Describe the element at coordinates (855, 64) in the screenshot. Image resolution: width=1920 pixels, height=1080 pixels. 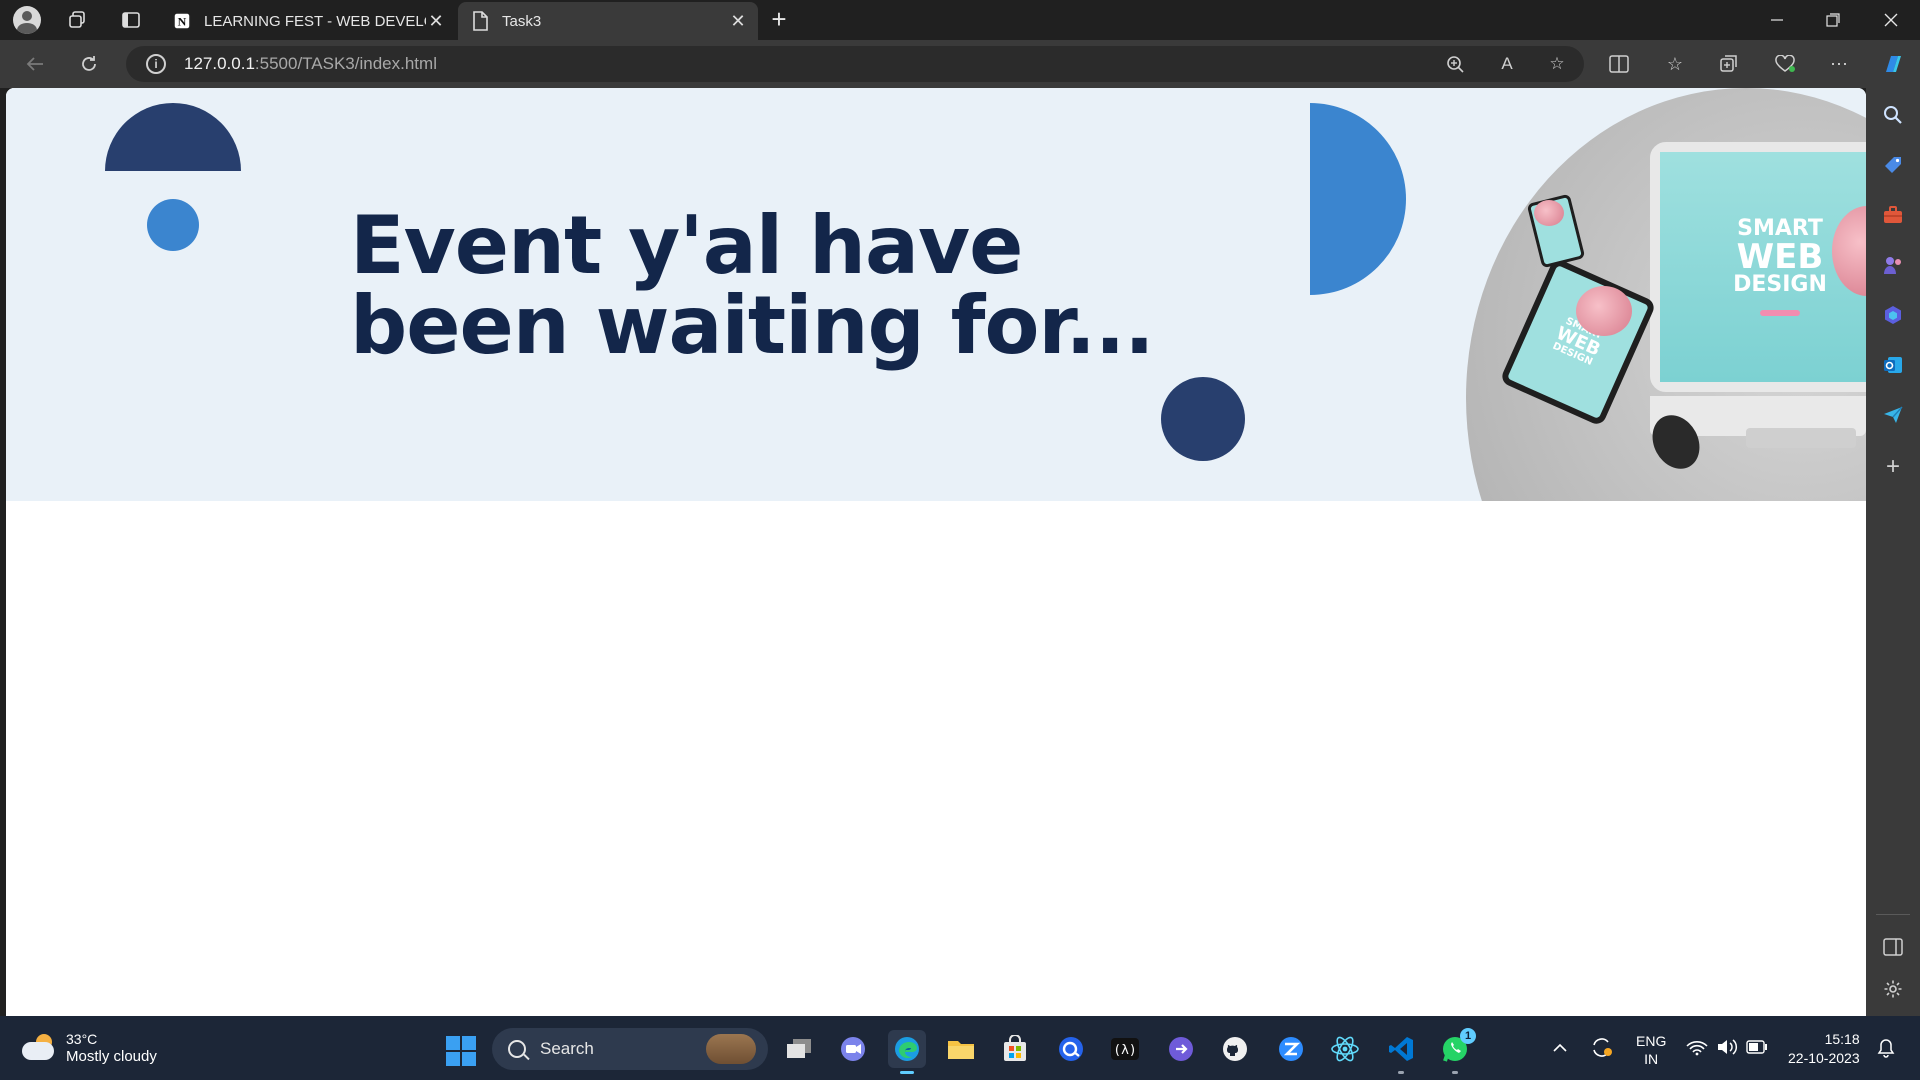
I see `address-bar: i 127.0.0.1:5500/TASK3/index.html A ☆` at that location.